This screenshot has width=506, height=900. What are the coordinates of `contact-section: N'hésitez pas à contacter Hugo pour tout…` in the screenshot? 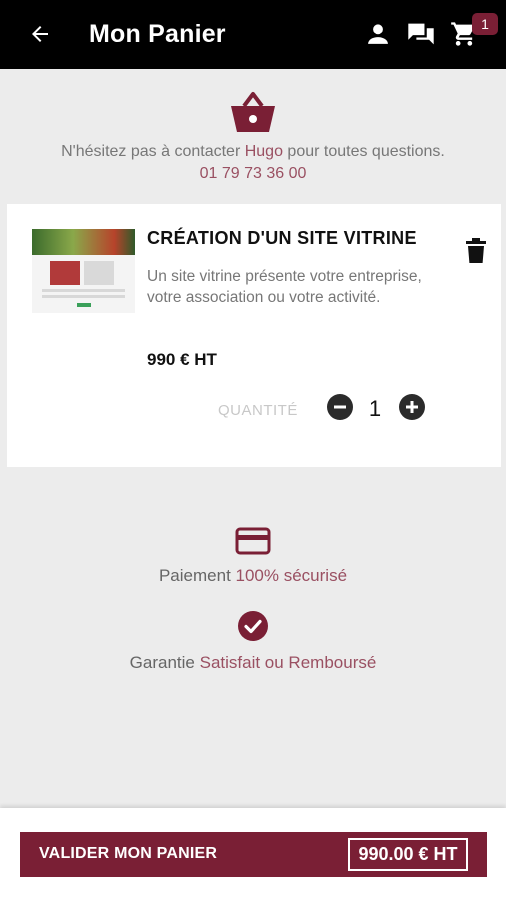 It's located at (253, 136).